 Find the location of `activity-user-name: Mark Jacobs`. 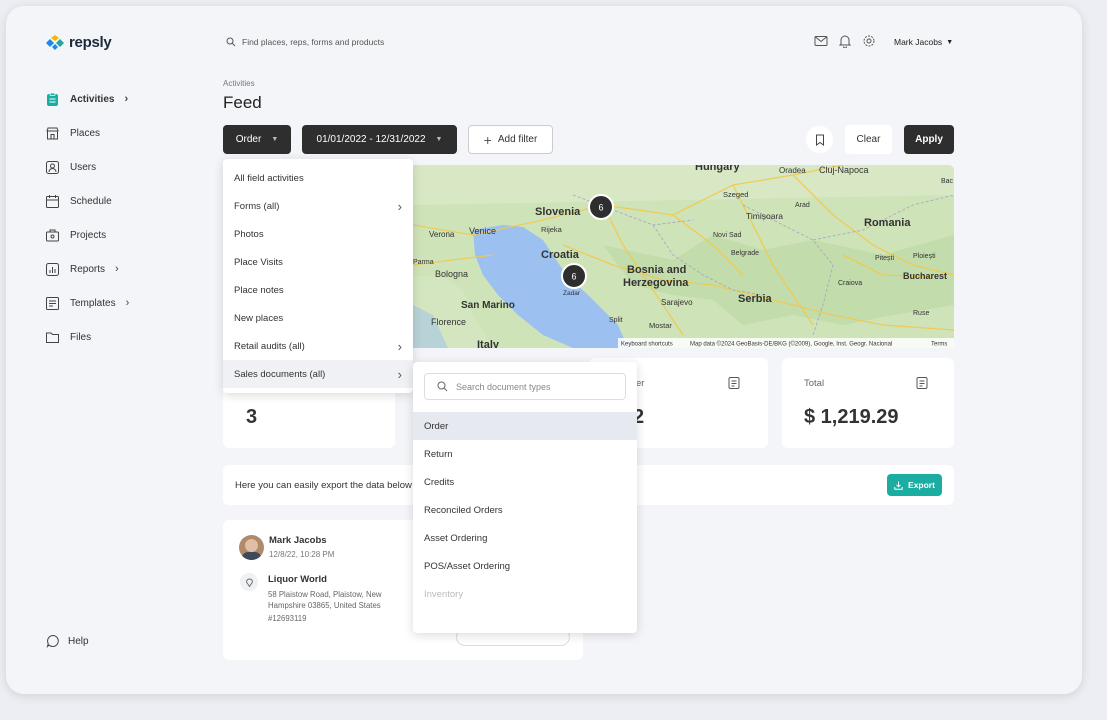

activity-user-name: Mark Jacobs is located at coordinates (298, 540).